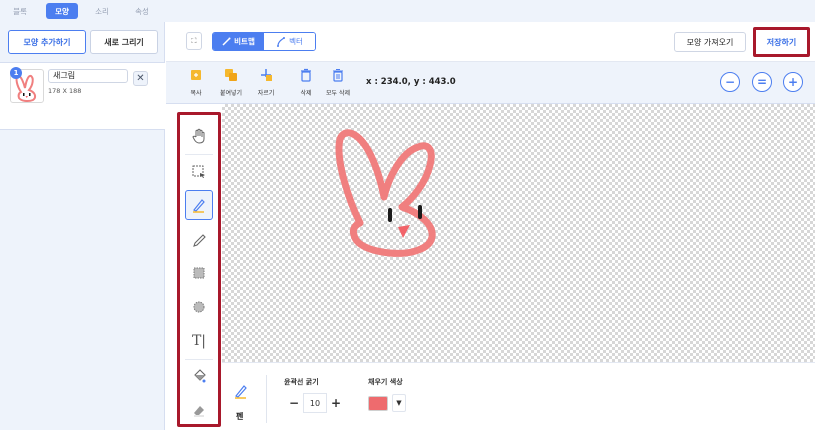  I want to click on eraser-tool, so click(199, 410).